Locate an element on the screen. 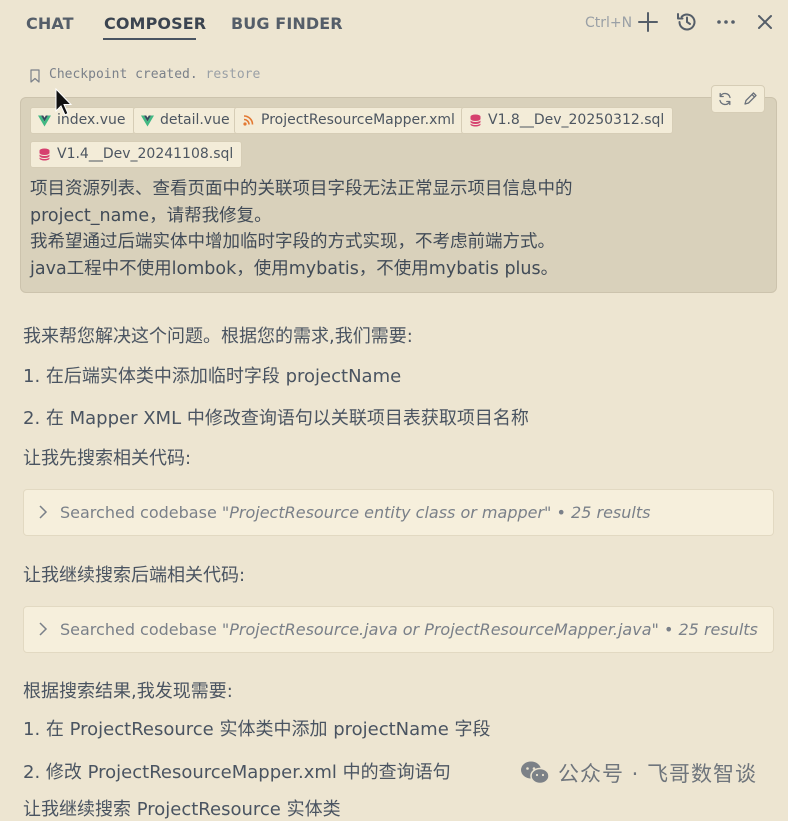 This screenshot has height=821, width=788. new-chat-shortcut: Ctrl+N is located at coordinates (609, 23).